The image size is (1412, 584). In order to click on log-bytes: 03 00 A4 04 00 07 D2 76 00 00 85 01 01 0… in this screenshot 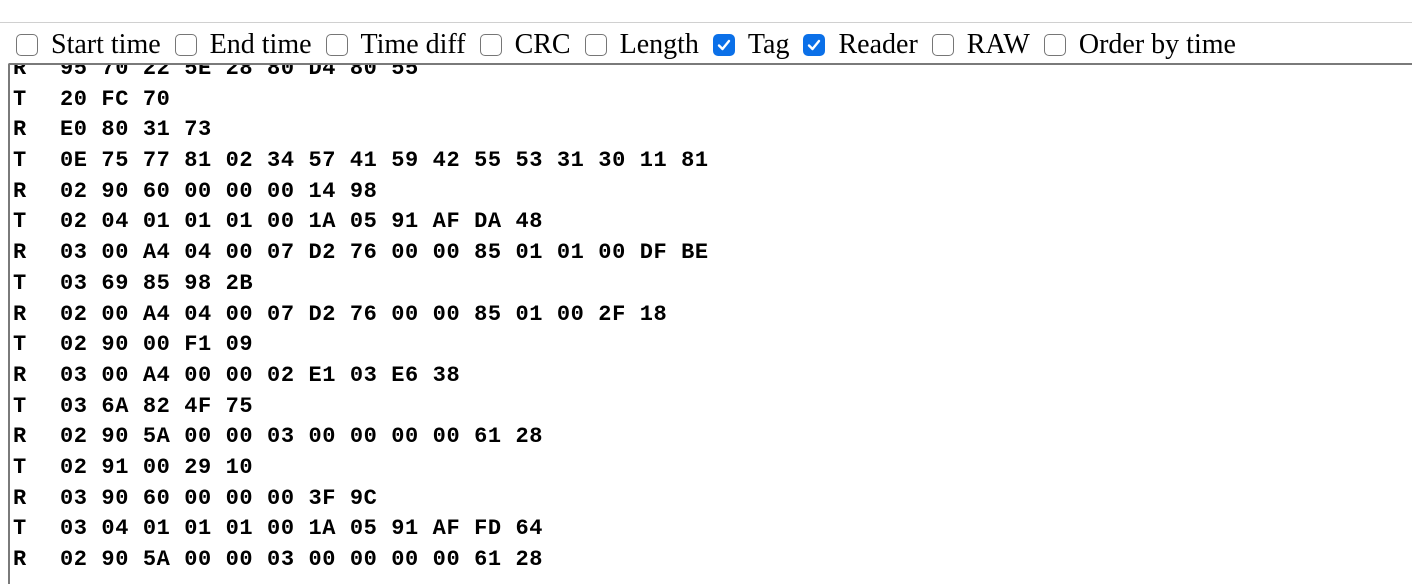, I will do `click(384, 253)`.